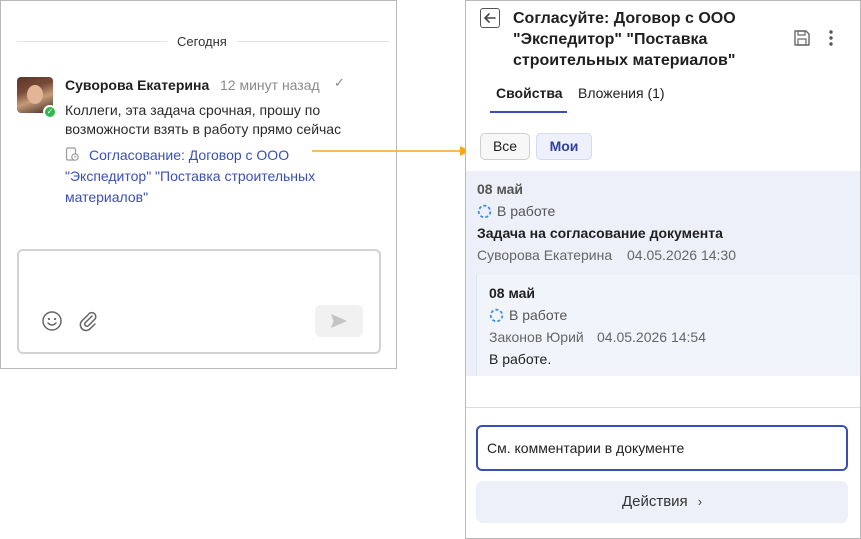  What do you see at coordinates (564, 146) in the screenshot?
I see `filter-mine-button: Мои` at bounding box center [564, 146].